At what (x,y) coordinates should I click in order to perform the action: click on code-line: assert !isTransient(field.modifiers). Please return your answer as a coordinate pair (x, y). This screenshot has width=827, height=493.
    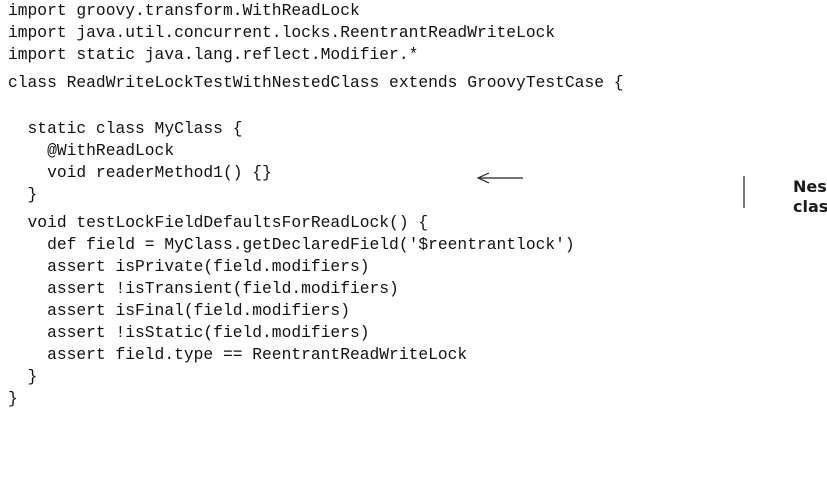
    Looking at the image, I should click on (203, 288).